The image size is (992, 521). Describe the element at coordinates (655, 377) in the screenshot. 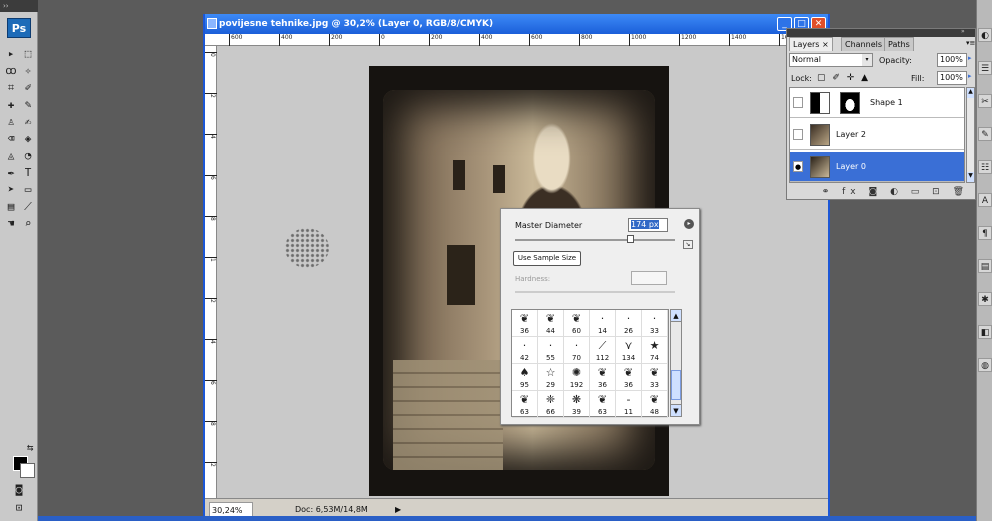

I see `brush-preset: ❦ 33` at that location.